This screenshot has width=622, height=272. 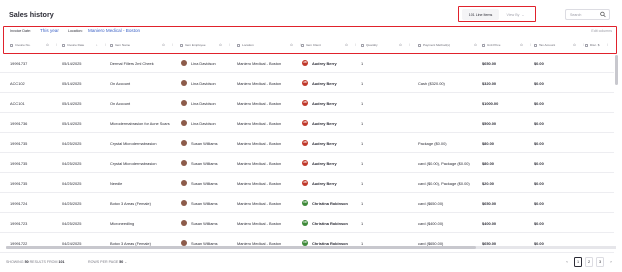 I want to click on unit-price-cell: $650.00, so click(x=489, y=203).